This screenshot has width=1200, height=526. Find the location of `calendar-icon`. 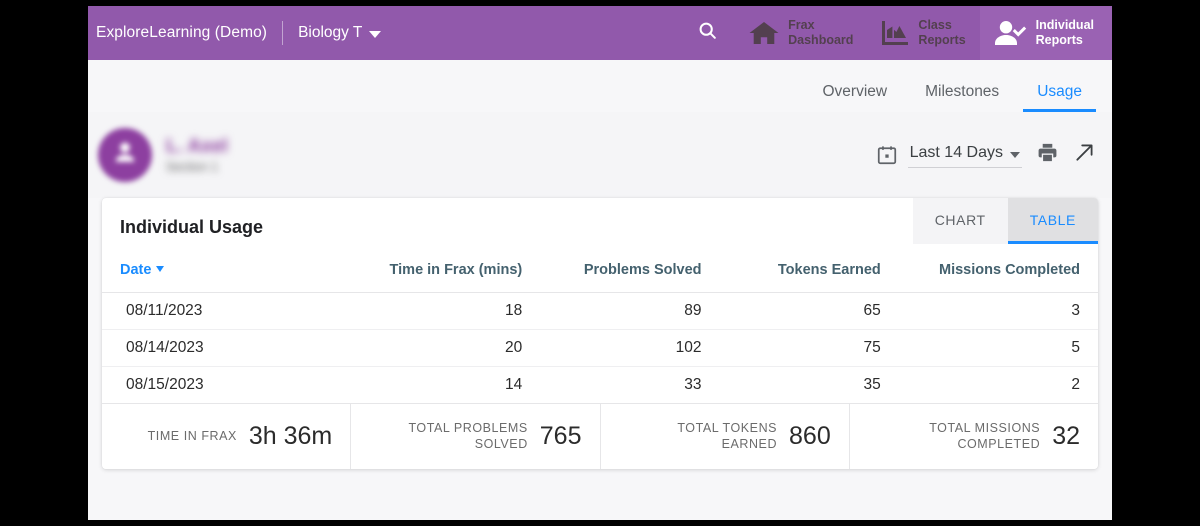

calendar-icon is located at coordinates (887, 155).